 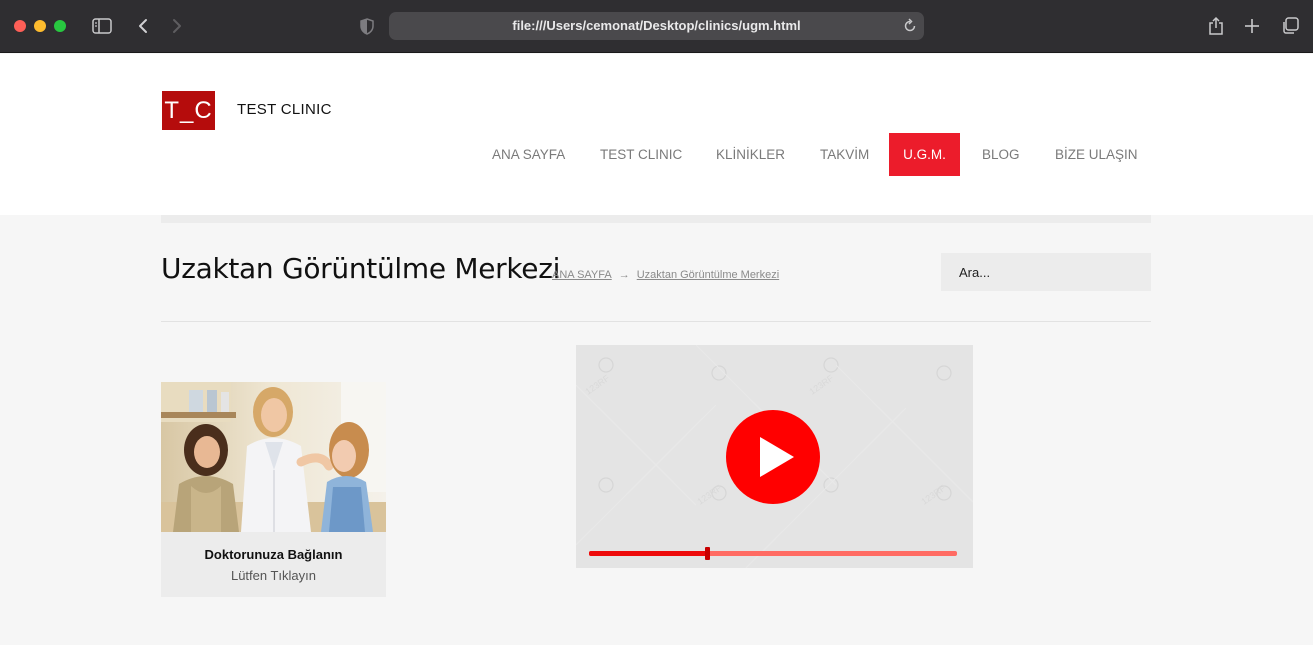 What do you see at coordinates (656, 219) in the screenshot?
I see `header-divider-strip` at bounding box center [656, 219].